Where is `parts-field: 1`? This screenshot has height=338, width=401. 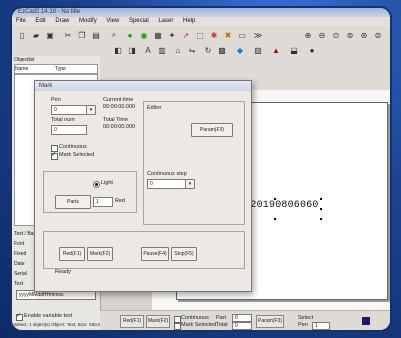 parts-field: 1 is located at coordinates (103, 202).